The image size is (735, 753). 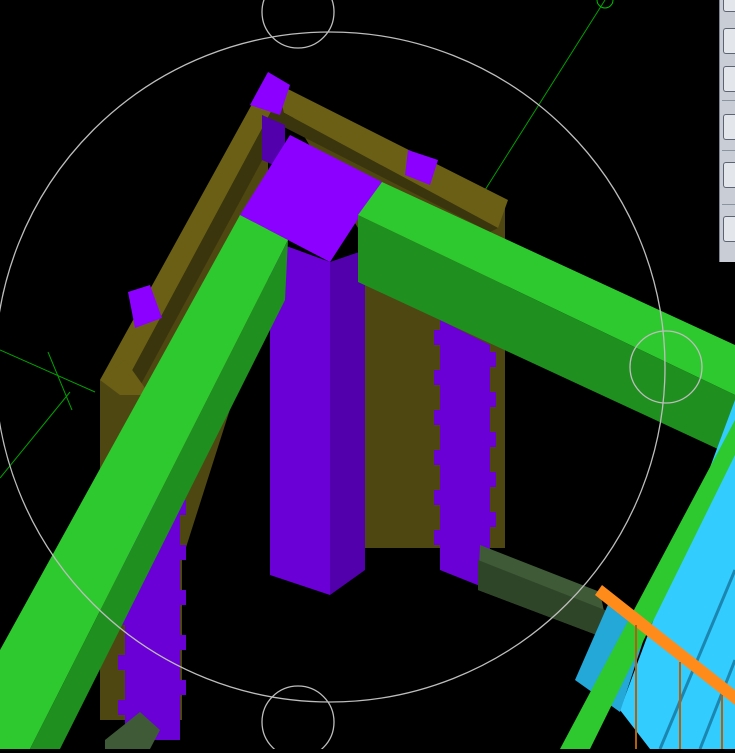 I want to click on orbit-handle-top, so click(x=298, y=24).